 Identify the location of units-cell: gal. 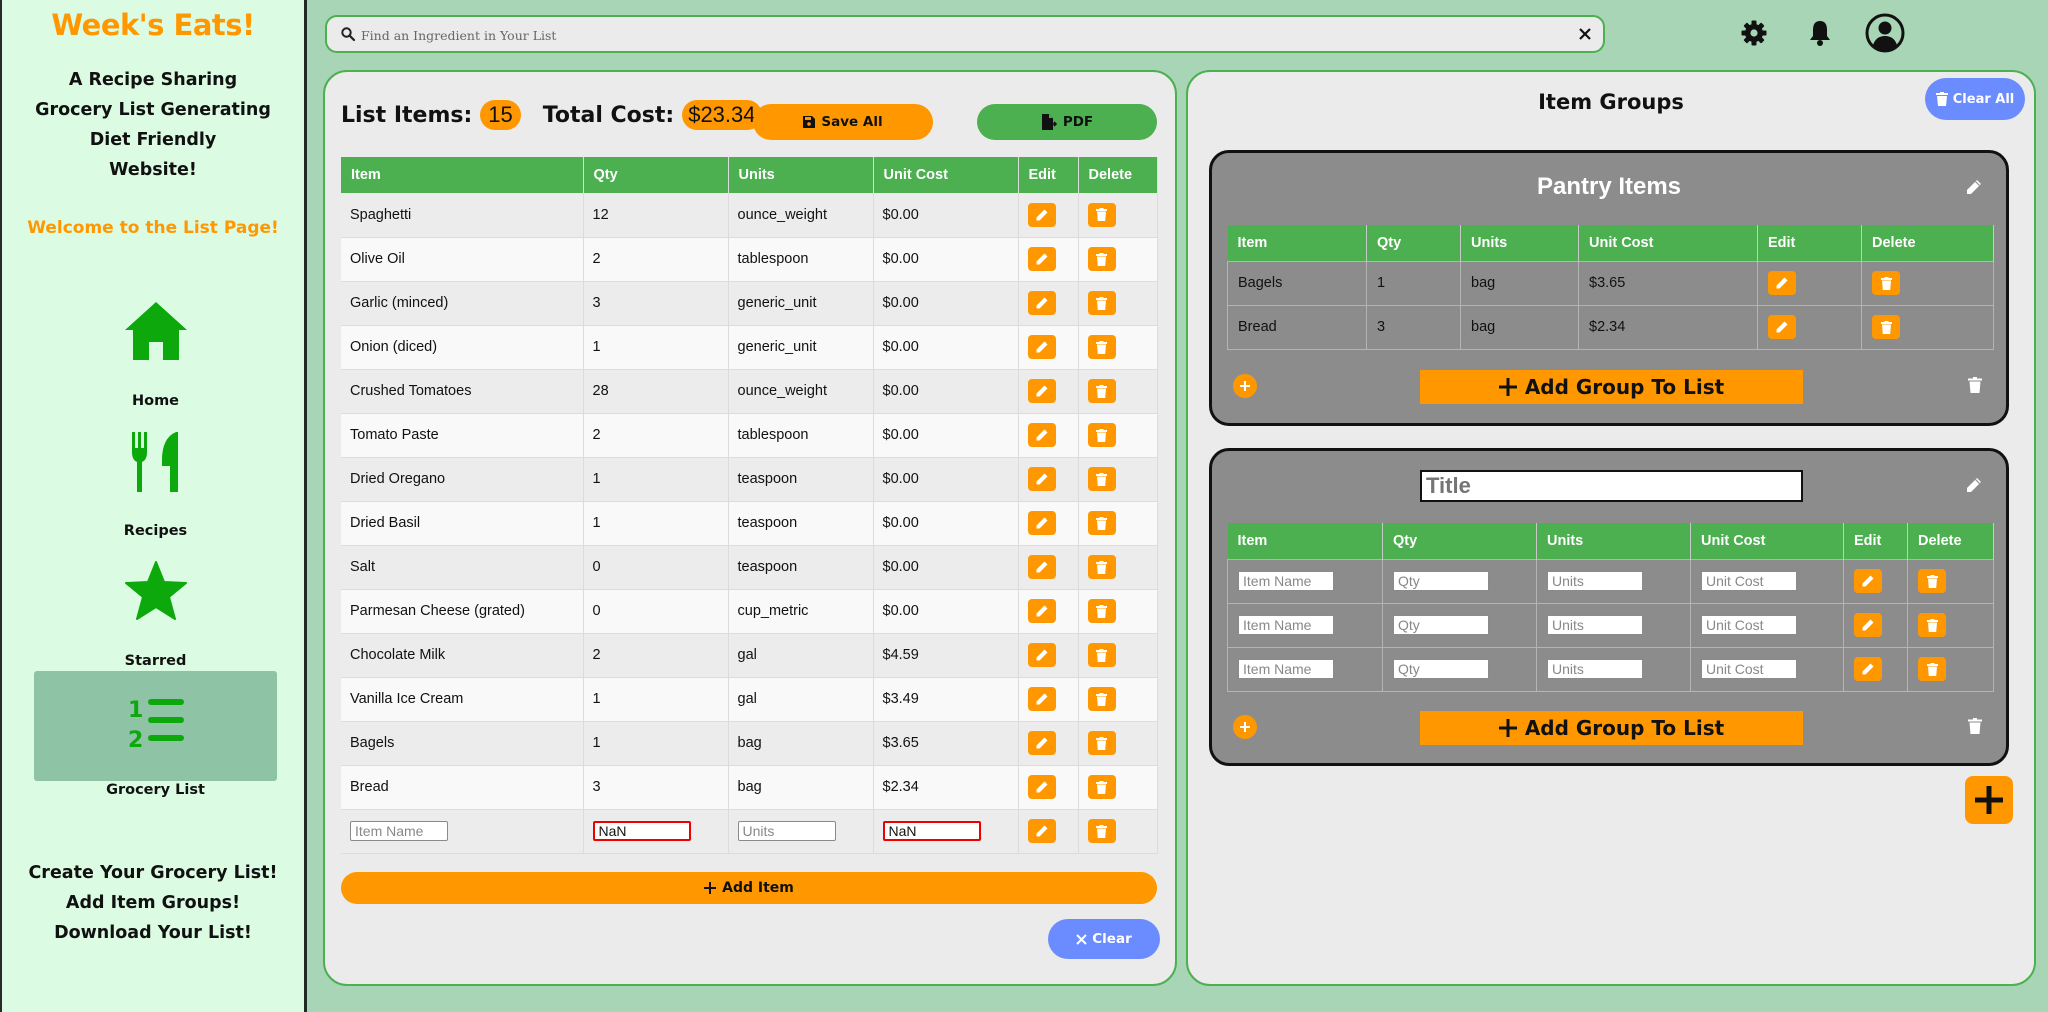
(801, 655).